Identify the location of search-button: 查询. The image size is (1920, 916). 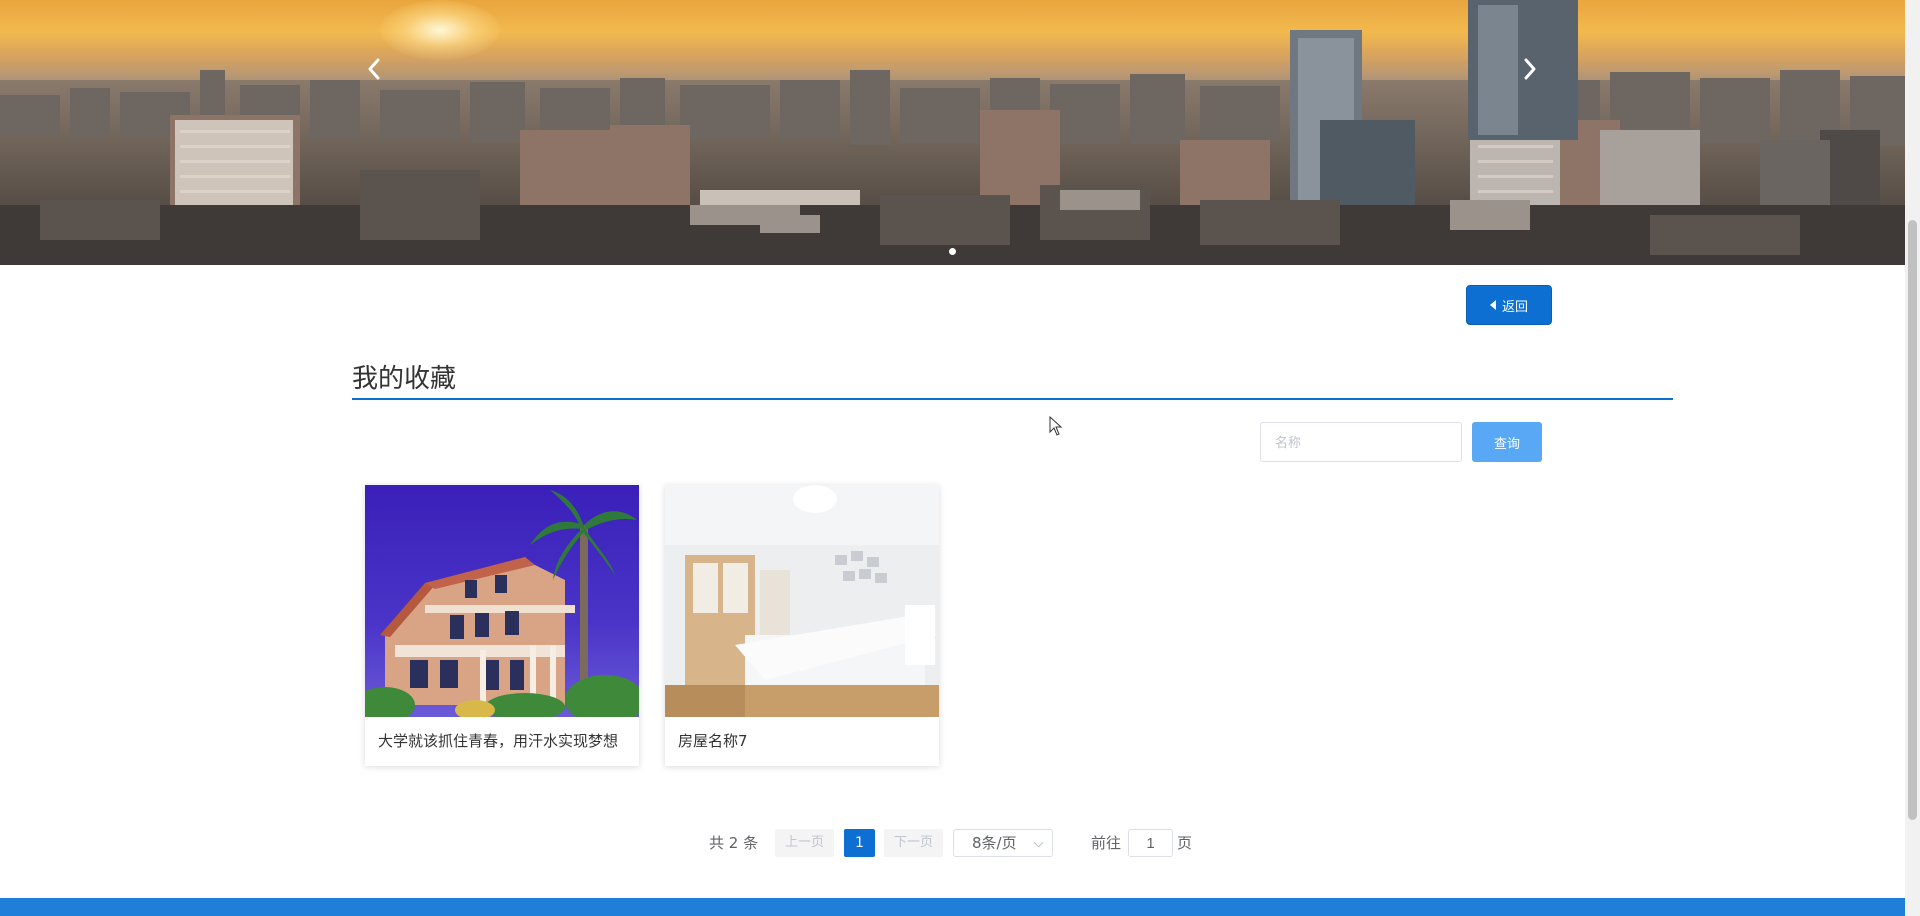
(1507, 442).